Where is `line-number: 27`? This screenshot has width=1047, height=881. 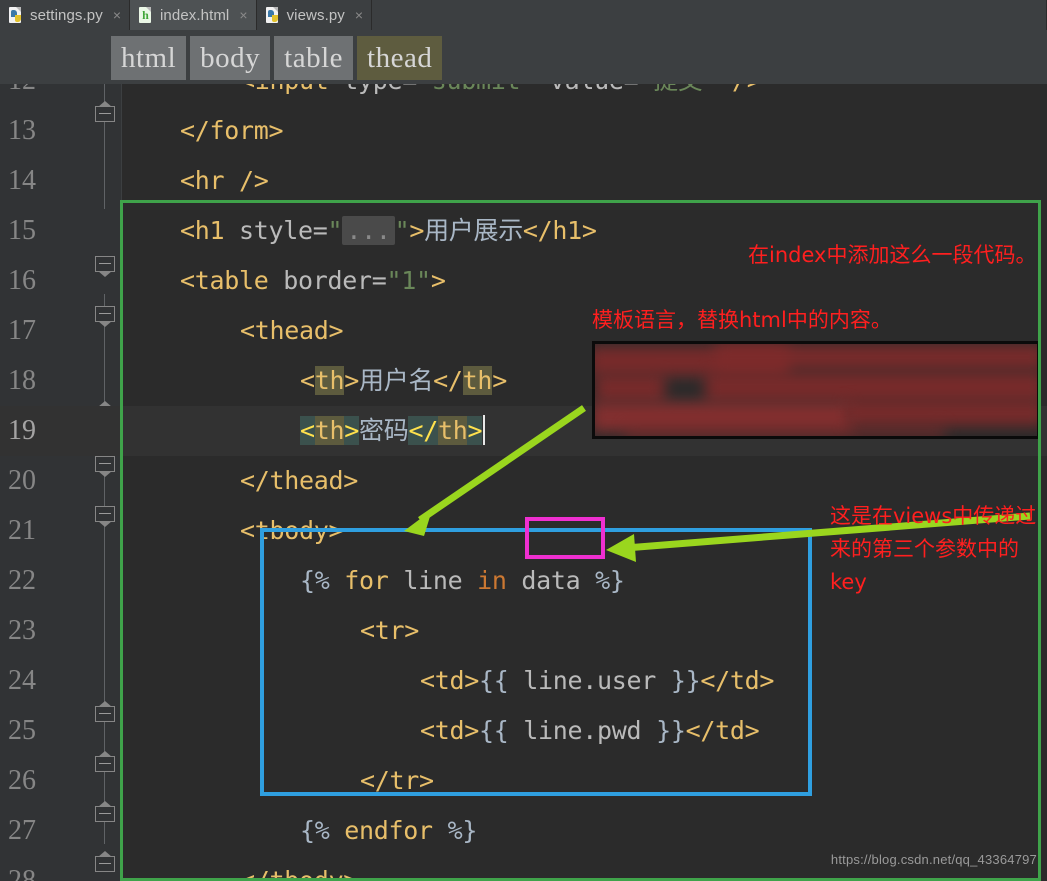 line-number: 27 is located at coordinates (22, 830).